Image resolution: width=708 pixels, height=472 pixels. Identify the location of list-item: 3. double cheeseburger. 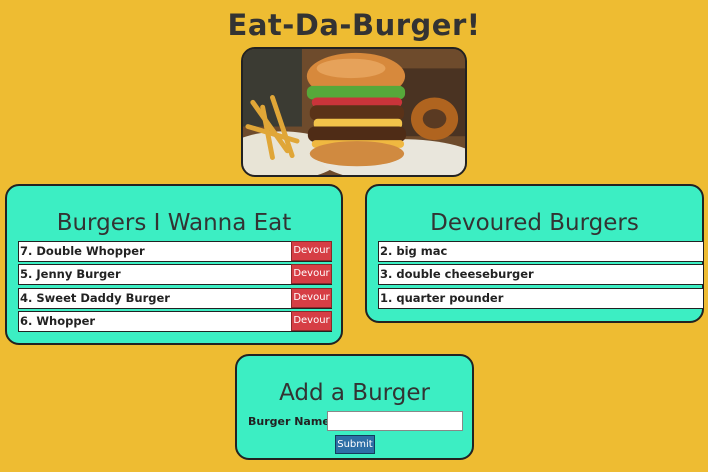
(541, 275).